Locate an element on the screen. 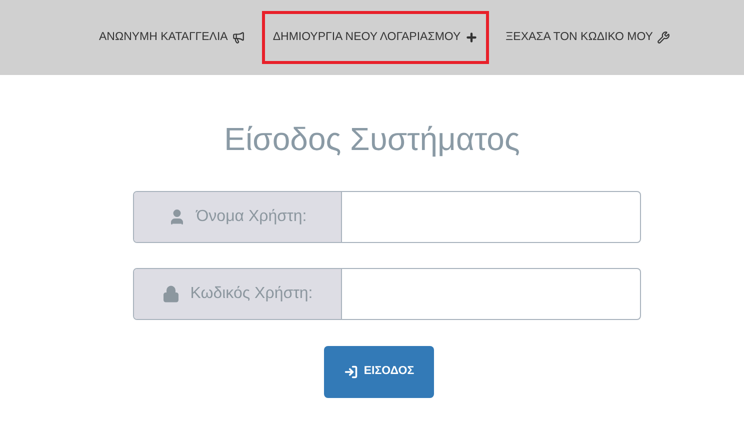 The height and width of the screenshot is (432, 744). plus-icon is located at coordinates (471, 37).